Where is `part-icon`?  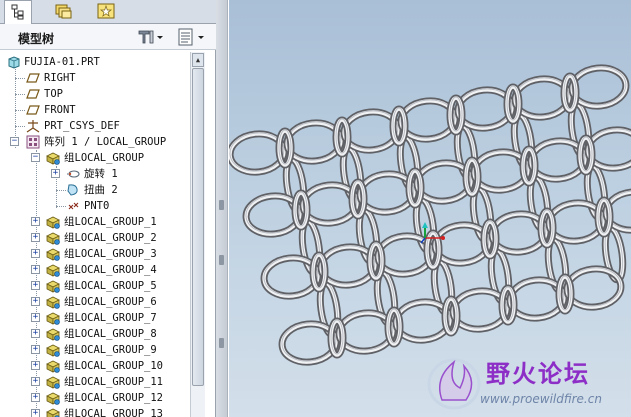 part-icon is located at coordinates (14, 62).